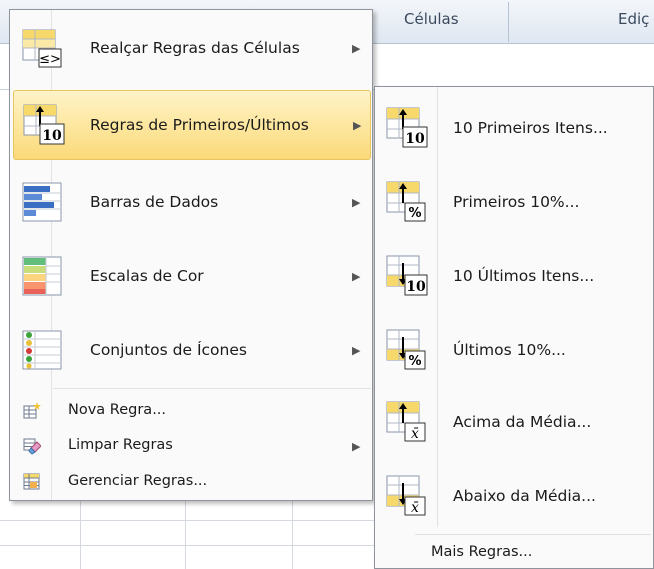 The image size is (654, 569). Describe the element at coordinates (406, 349) in the screenshot. I see `bottom-10-percent-icon: %` at that location.